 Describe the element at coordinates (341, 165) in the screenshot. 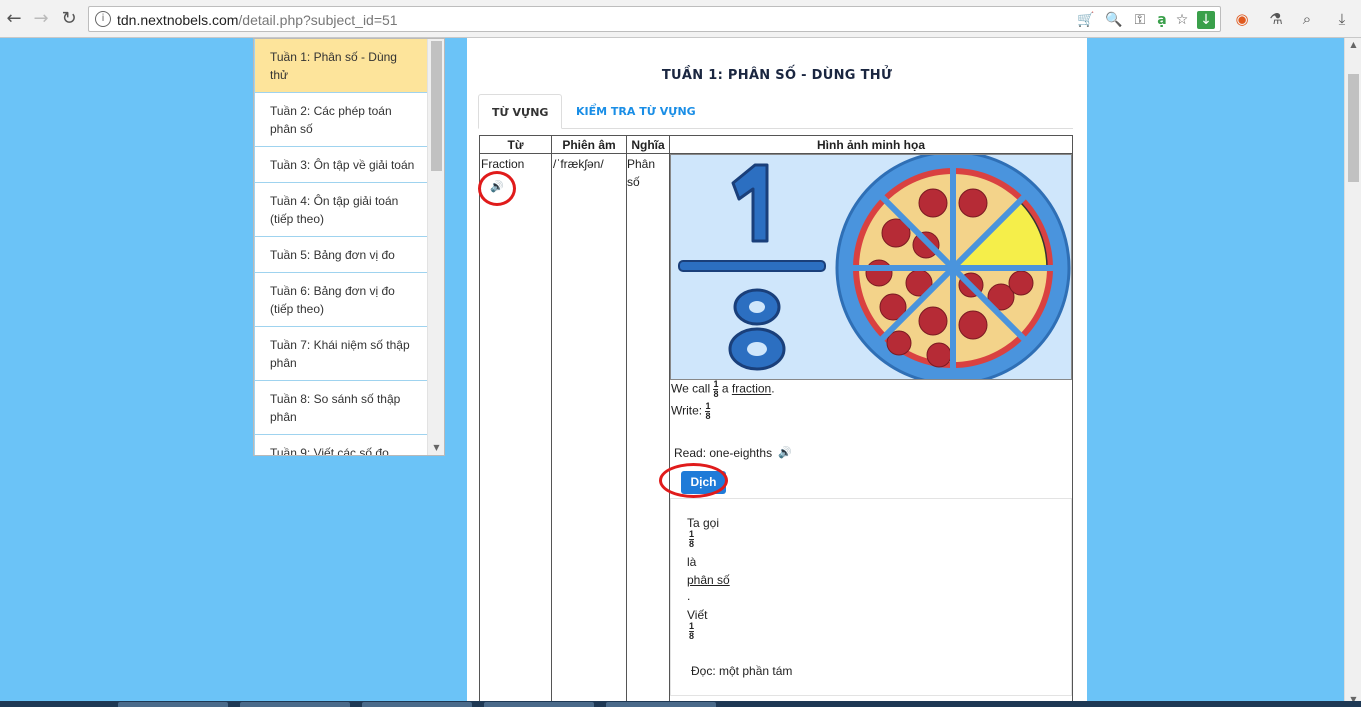

I see `sidebar-item-week-3: Tuần 3: Ôn tập về giải toán` at that location.